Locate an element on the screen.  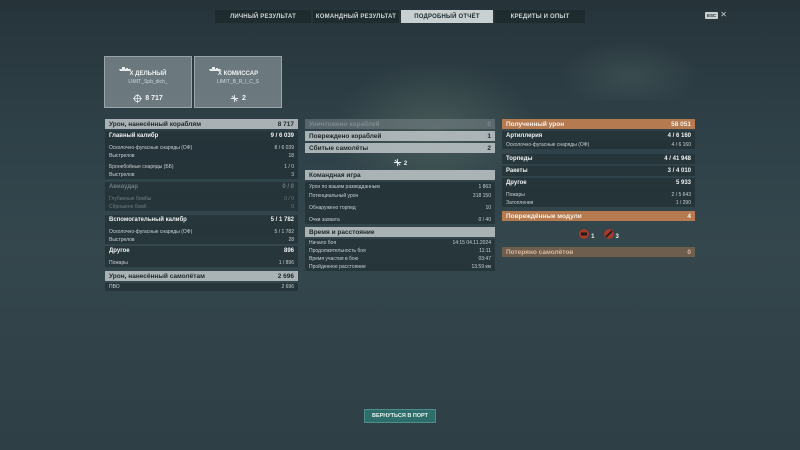
return-to-port-button: ВЕРНУТЬСЯ В ПОРТ is located at coordinates (400, 416).